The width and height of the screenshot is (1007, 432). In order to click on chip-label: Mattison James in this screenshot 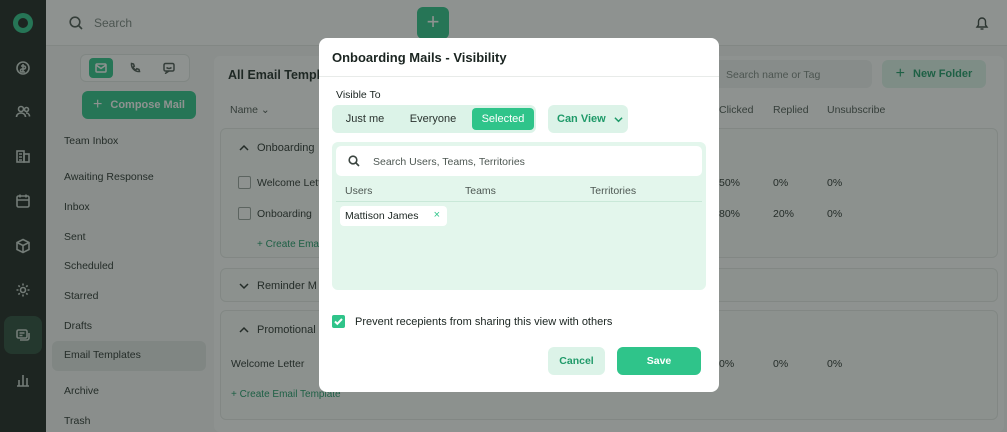, I will do `click(382, 216)`.